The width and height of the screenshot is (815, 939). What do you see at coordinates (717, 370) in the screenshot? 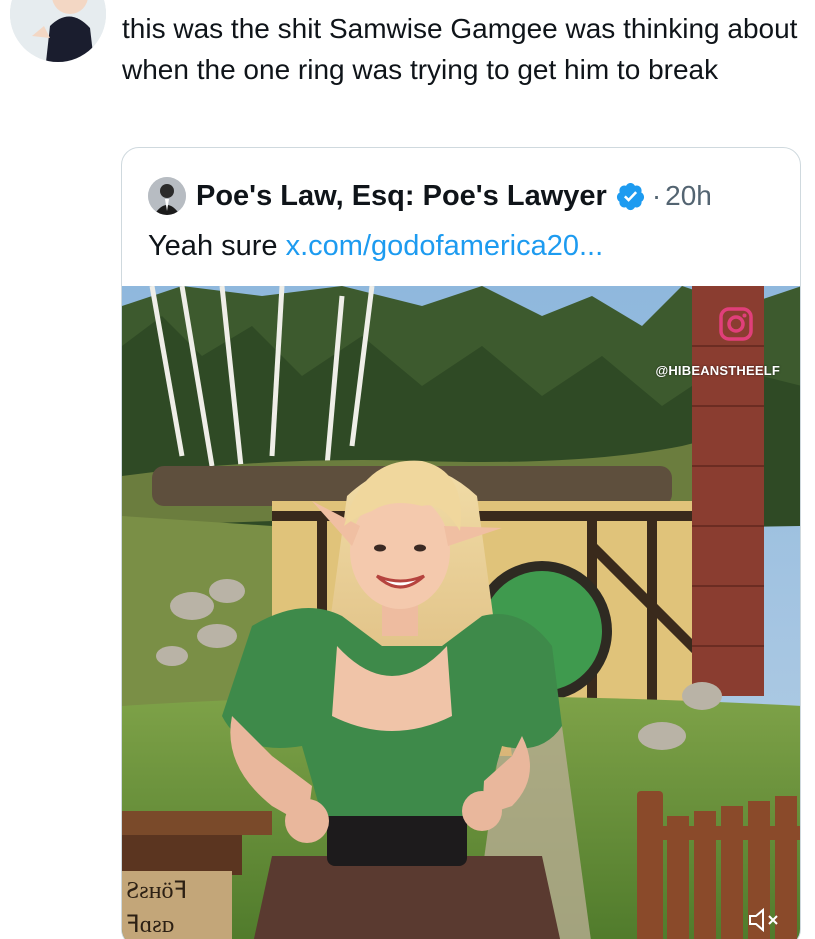
I see `watermark-handle: @HIBEANSTHEELF` at bounding box center [717, 370].